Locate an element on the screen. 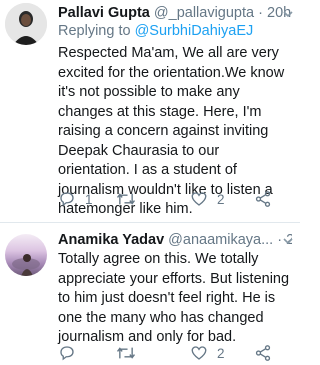 The image size is (320, 365). tweet-header: Pallavi Gupta @_pallavigupta · 20h is located at coordinates (175, 13).